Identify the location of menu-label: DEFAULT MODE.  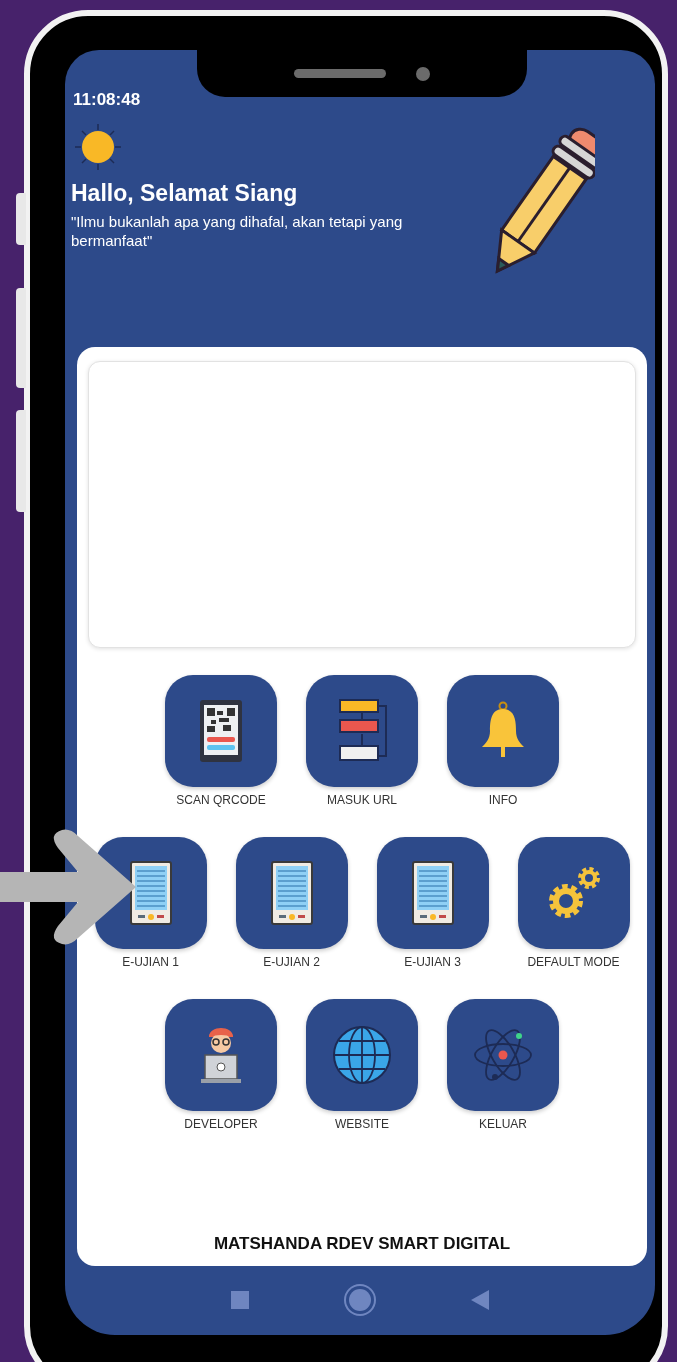
(573, 961).